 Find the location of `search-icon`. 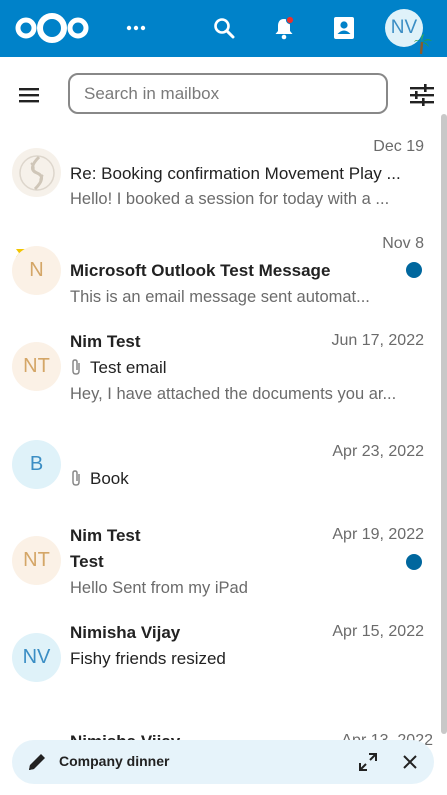

search-icon is located at coordinates (224, 28).